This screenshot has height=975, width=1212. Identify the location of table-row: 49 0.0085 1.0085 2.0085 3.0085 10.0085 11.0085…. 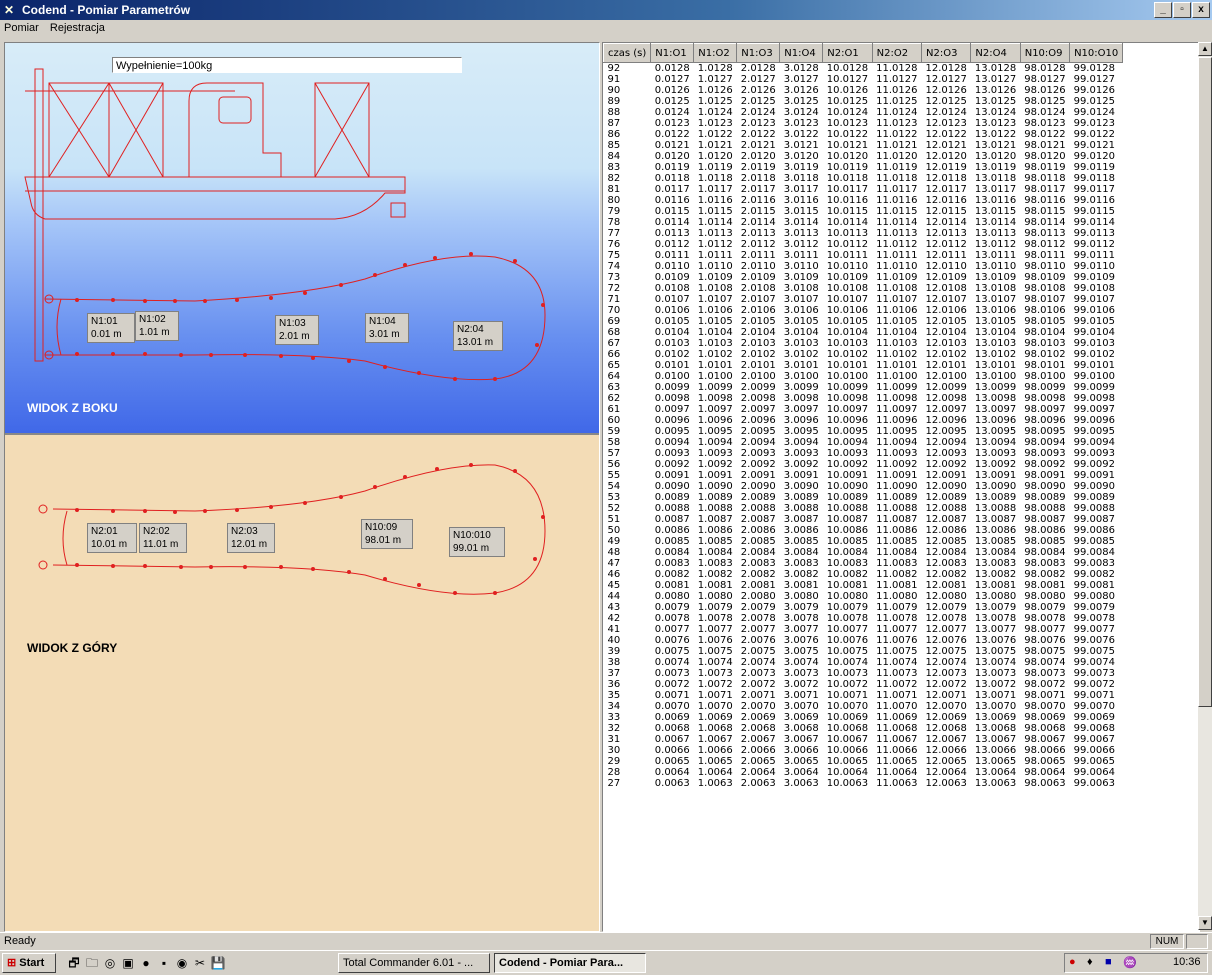
(863, 541).